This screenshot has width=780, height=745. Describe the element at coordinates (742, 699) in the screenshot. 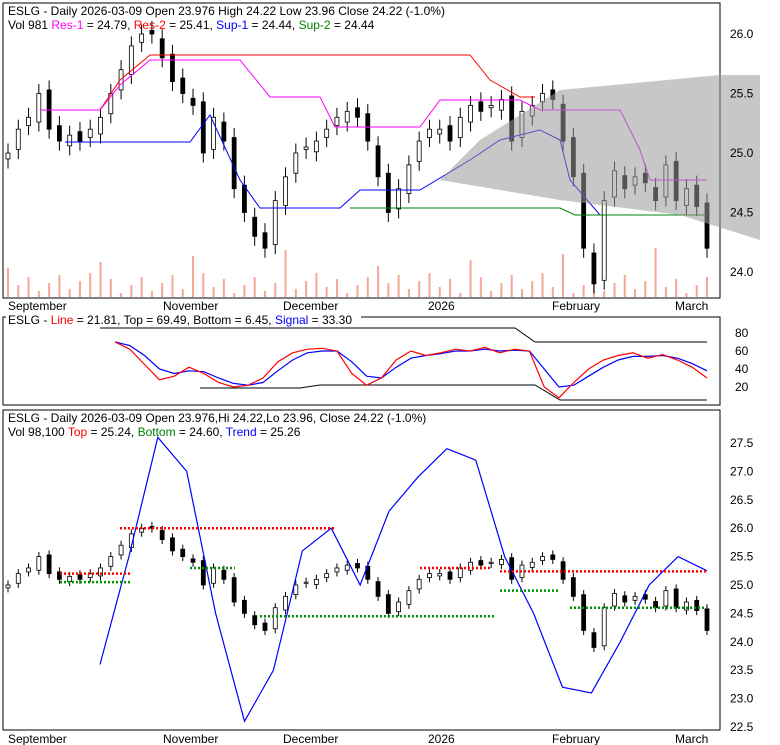

I see `y-tick-label: 23.0` at that location.